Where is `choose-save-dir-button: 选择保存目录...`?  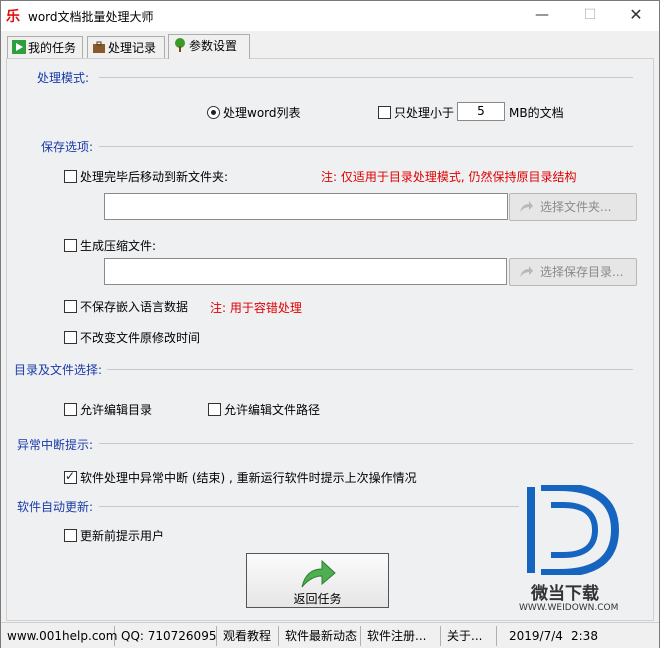 choose-save-dir-button: 选择保存目录... is located at coordinates (573, 272).